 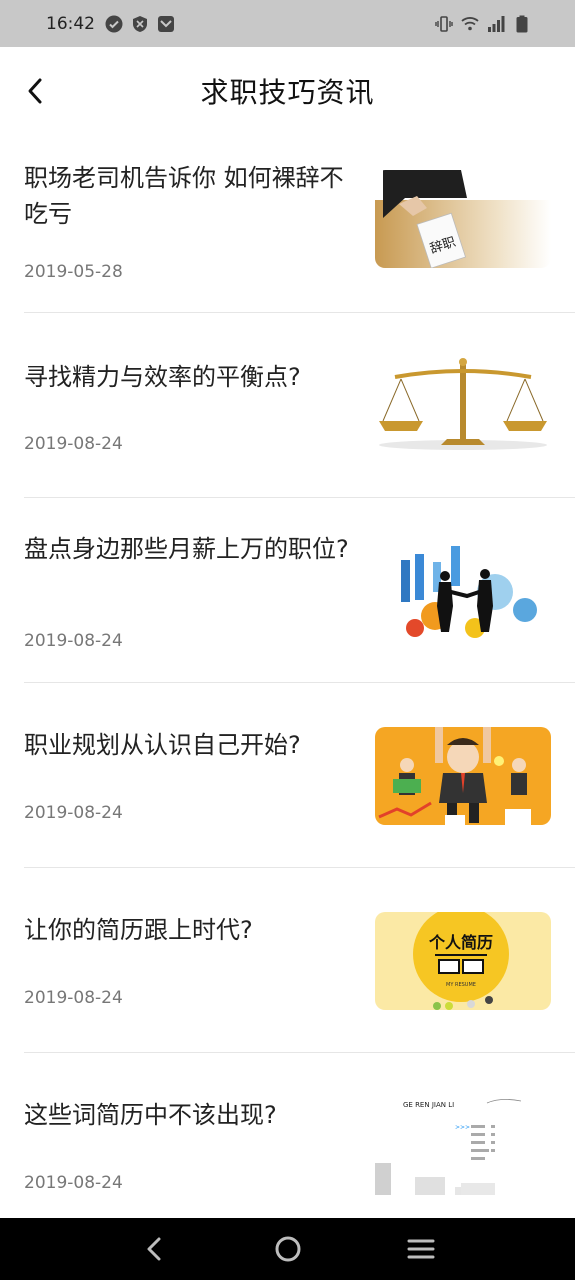 What do you see at coordinates (461, 985) in the screenshot?
I see `thumb-sublabel: MY RESUME` at bounding box center [461, 985].